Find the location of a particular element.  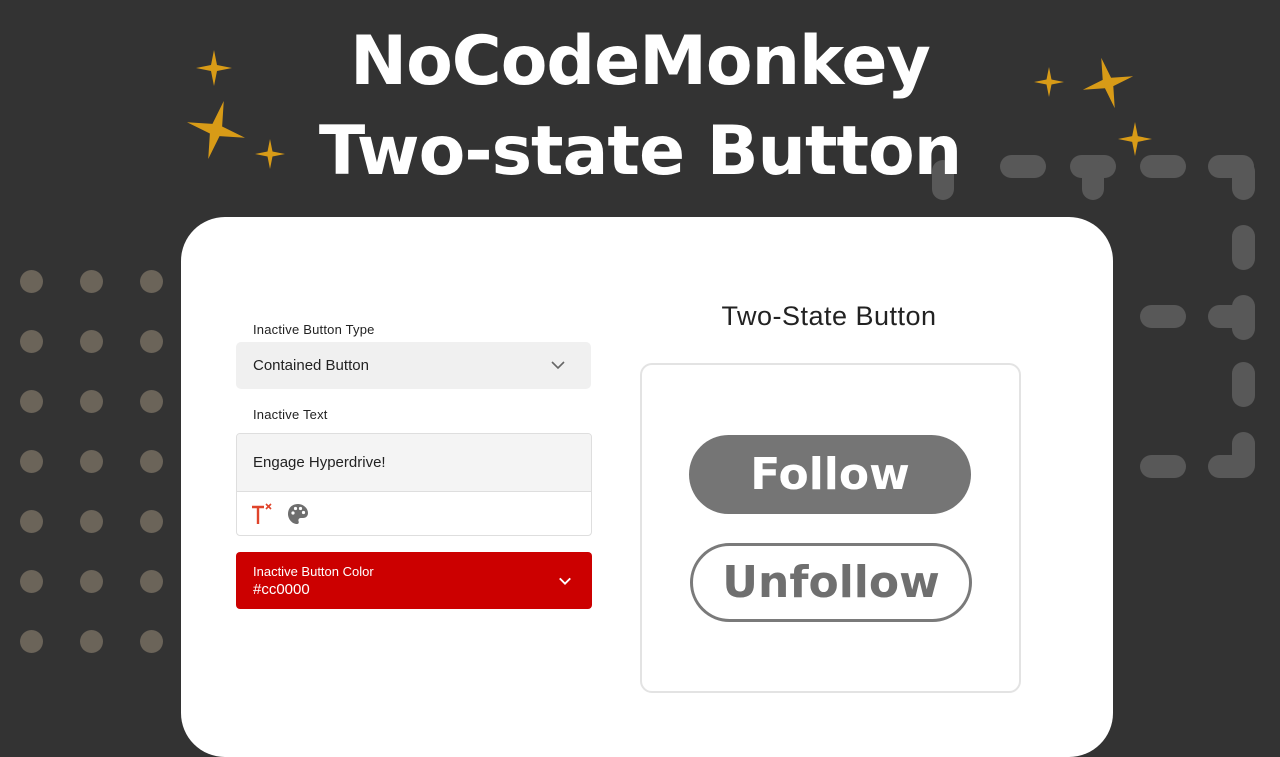

follow-button: Follow is located at coordinates (830, 474).